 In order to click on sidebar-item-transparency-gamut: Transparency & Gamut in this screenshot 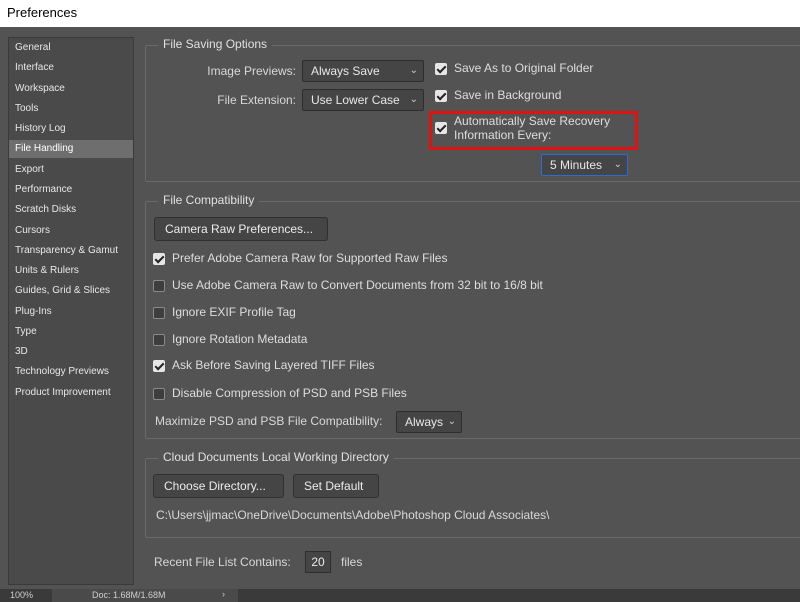, I will do `click(71, 251)`.